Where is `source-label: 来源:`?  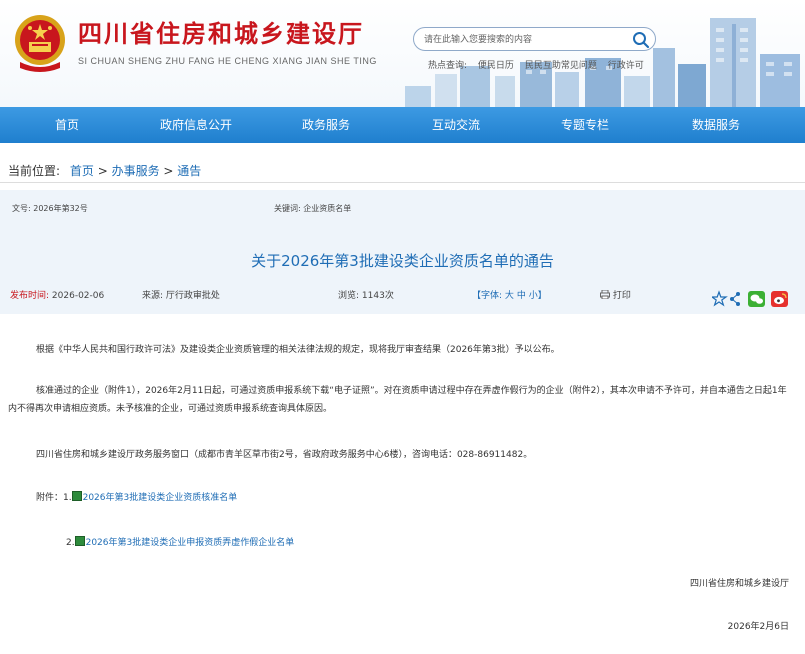 source-label: 来源: is located at coordinates (153, 296).